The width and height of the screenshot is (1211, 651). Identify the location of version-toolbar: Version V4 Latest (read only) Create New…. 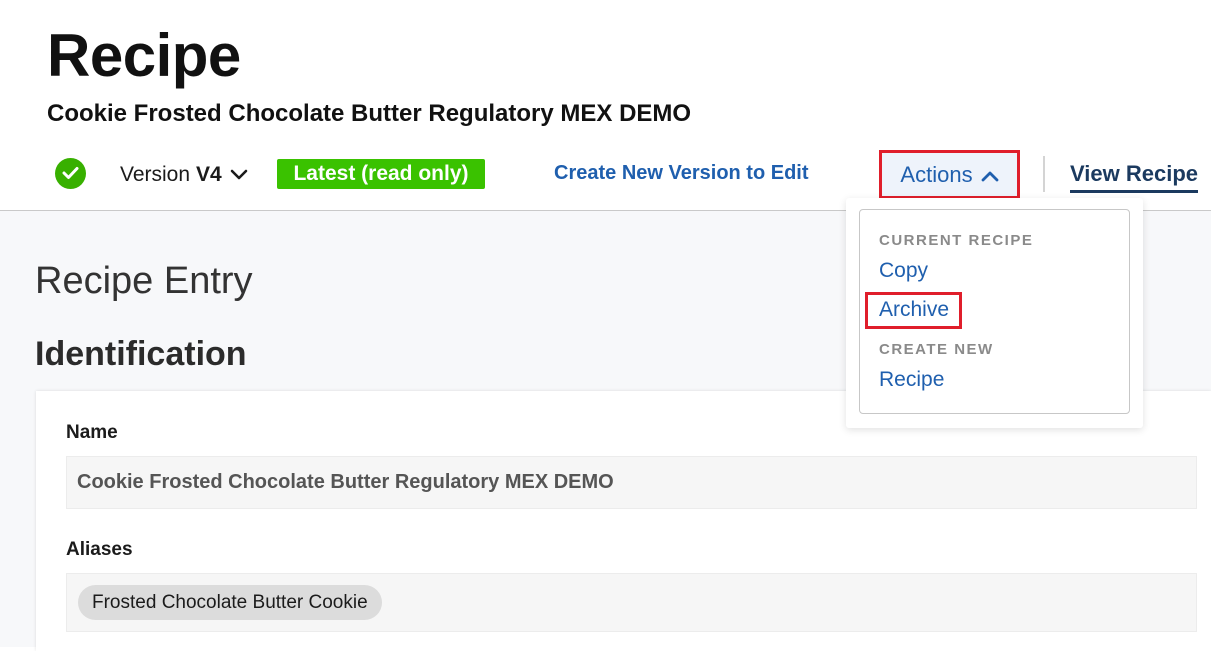
(605, 175).